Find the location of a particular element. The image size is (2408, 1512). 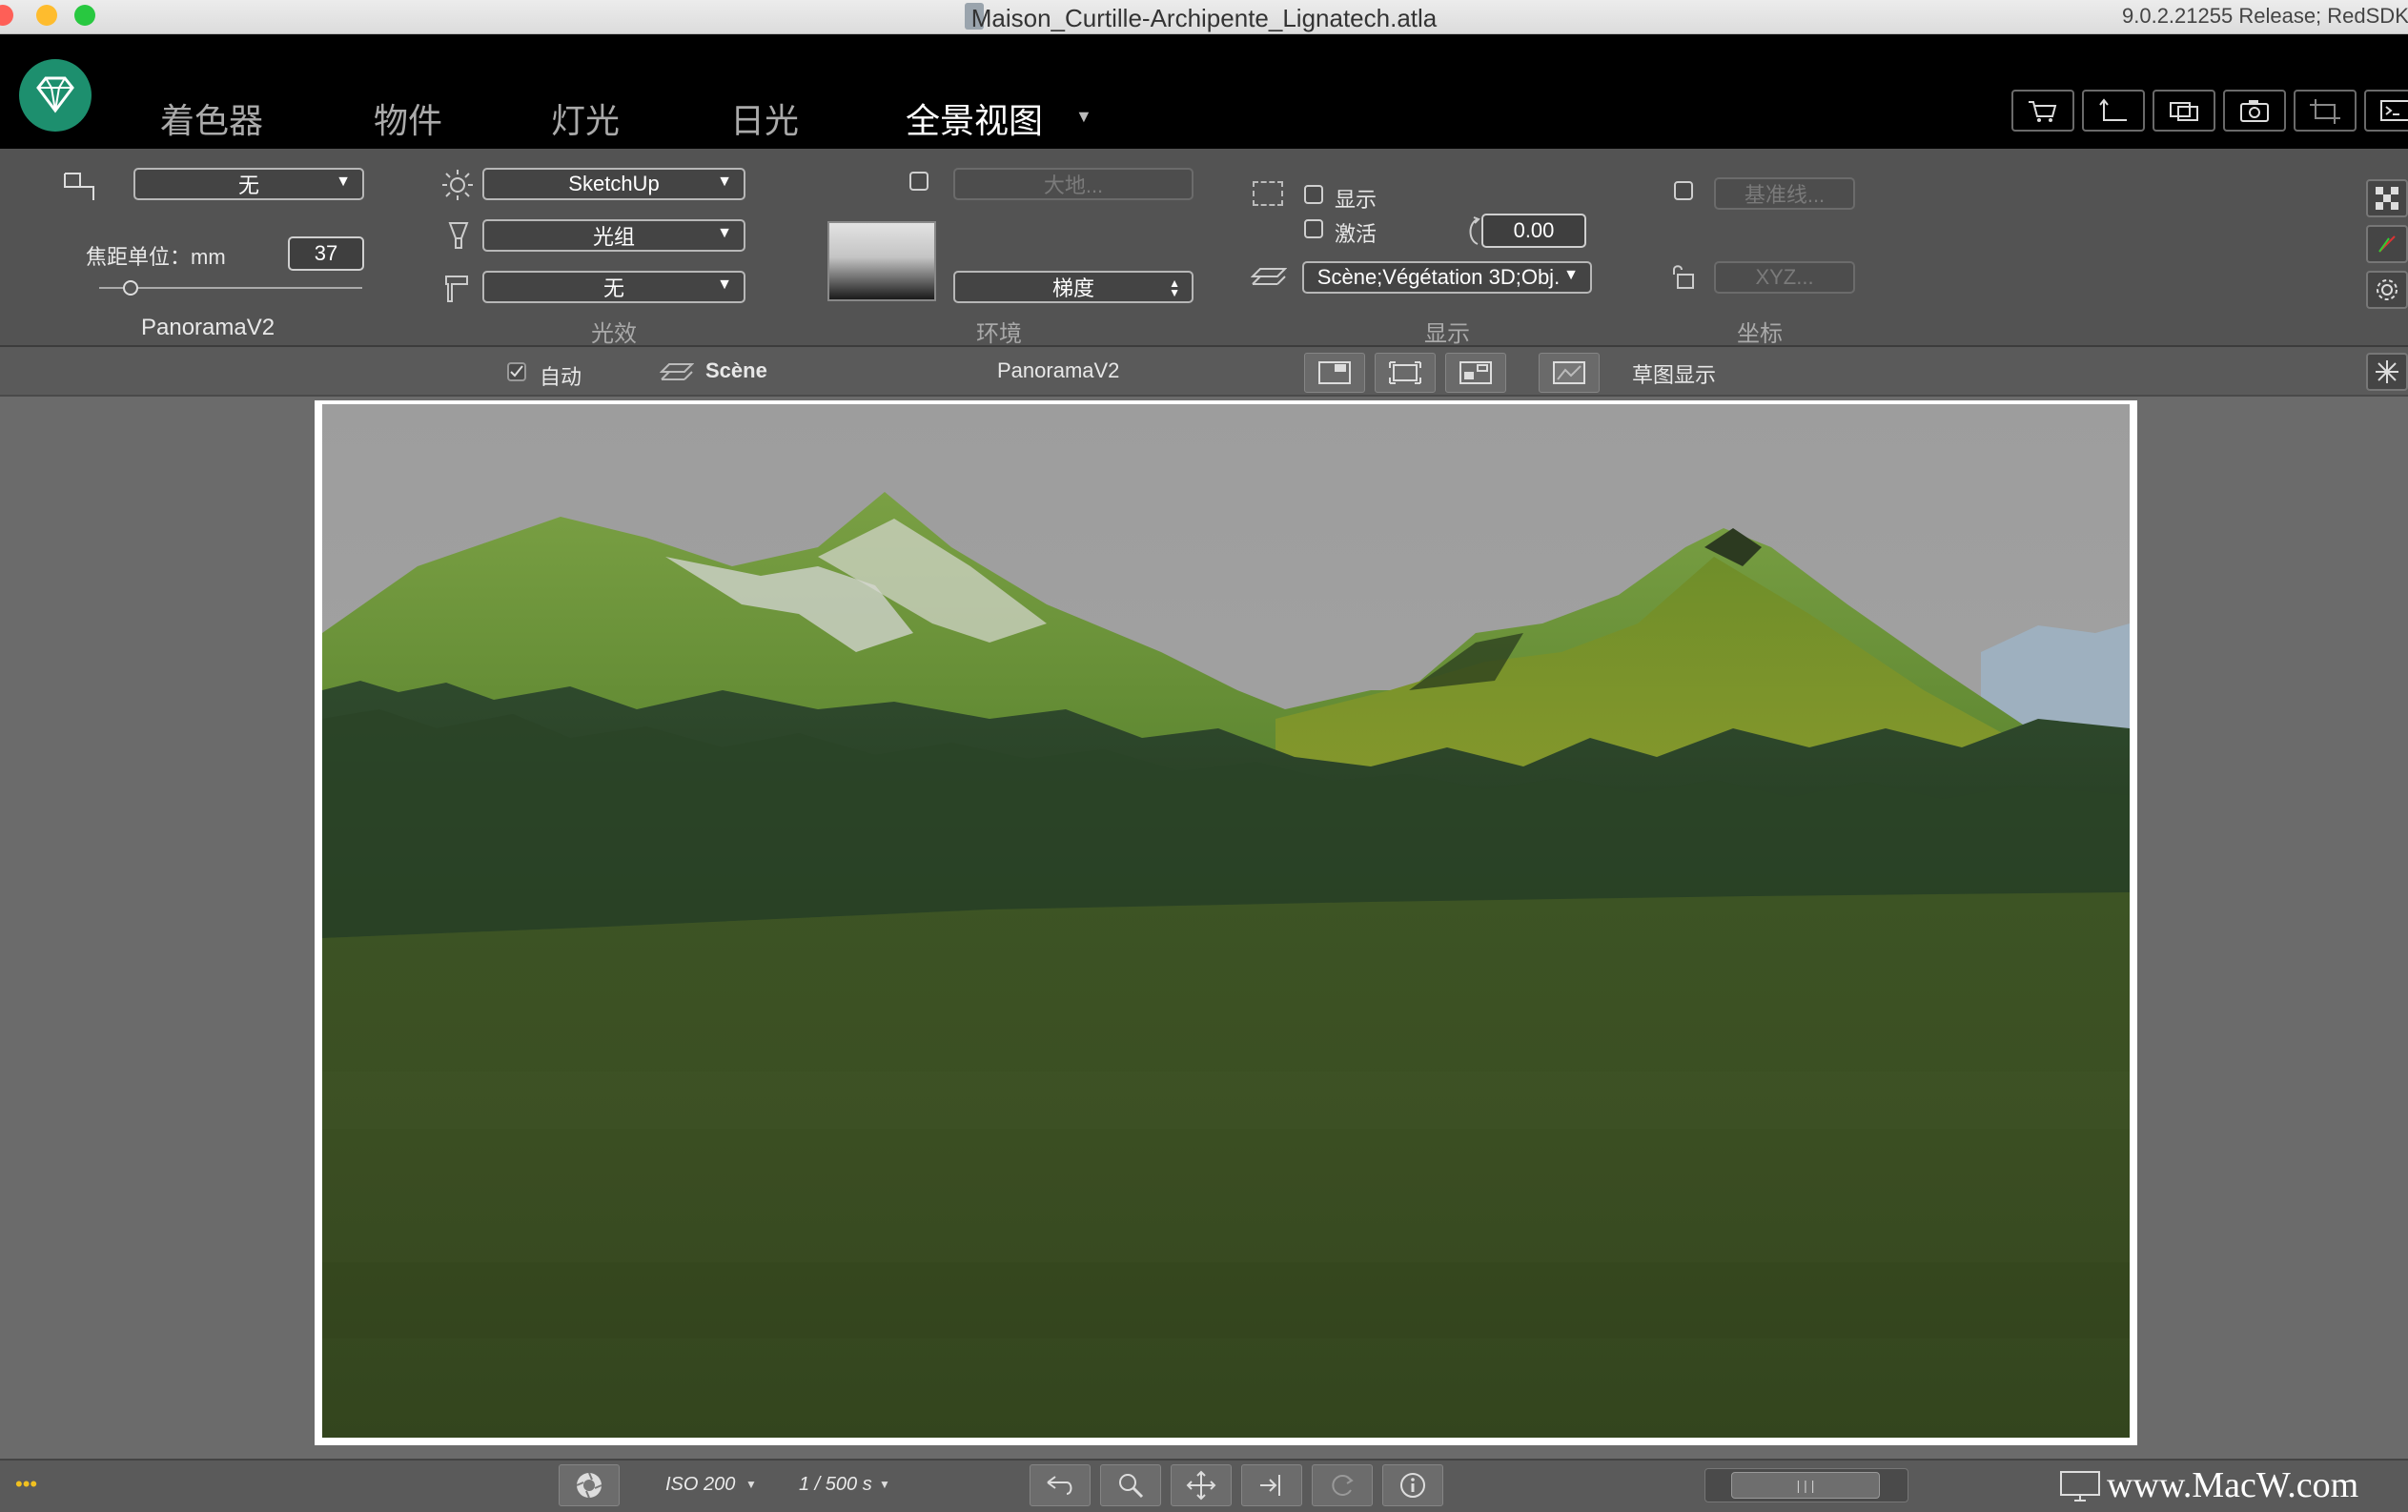

tab-objects: 物件 is located at coordinates (408, 118).